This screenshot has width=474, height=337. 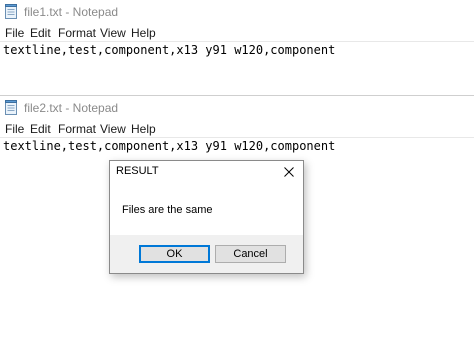 I want to click on window-title: file2.txt - Notepad, so click(x=71, y=108).